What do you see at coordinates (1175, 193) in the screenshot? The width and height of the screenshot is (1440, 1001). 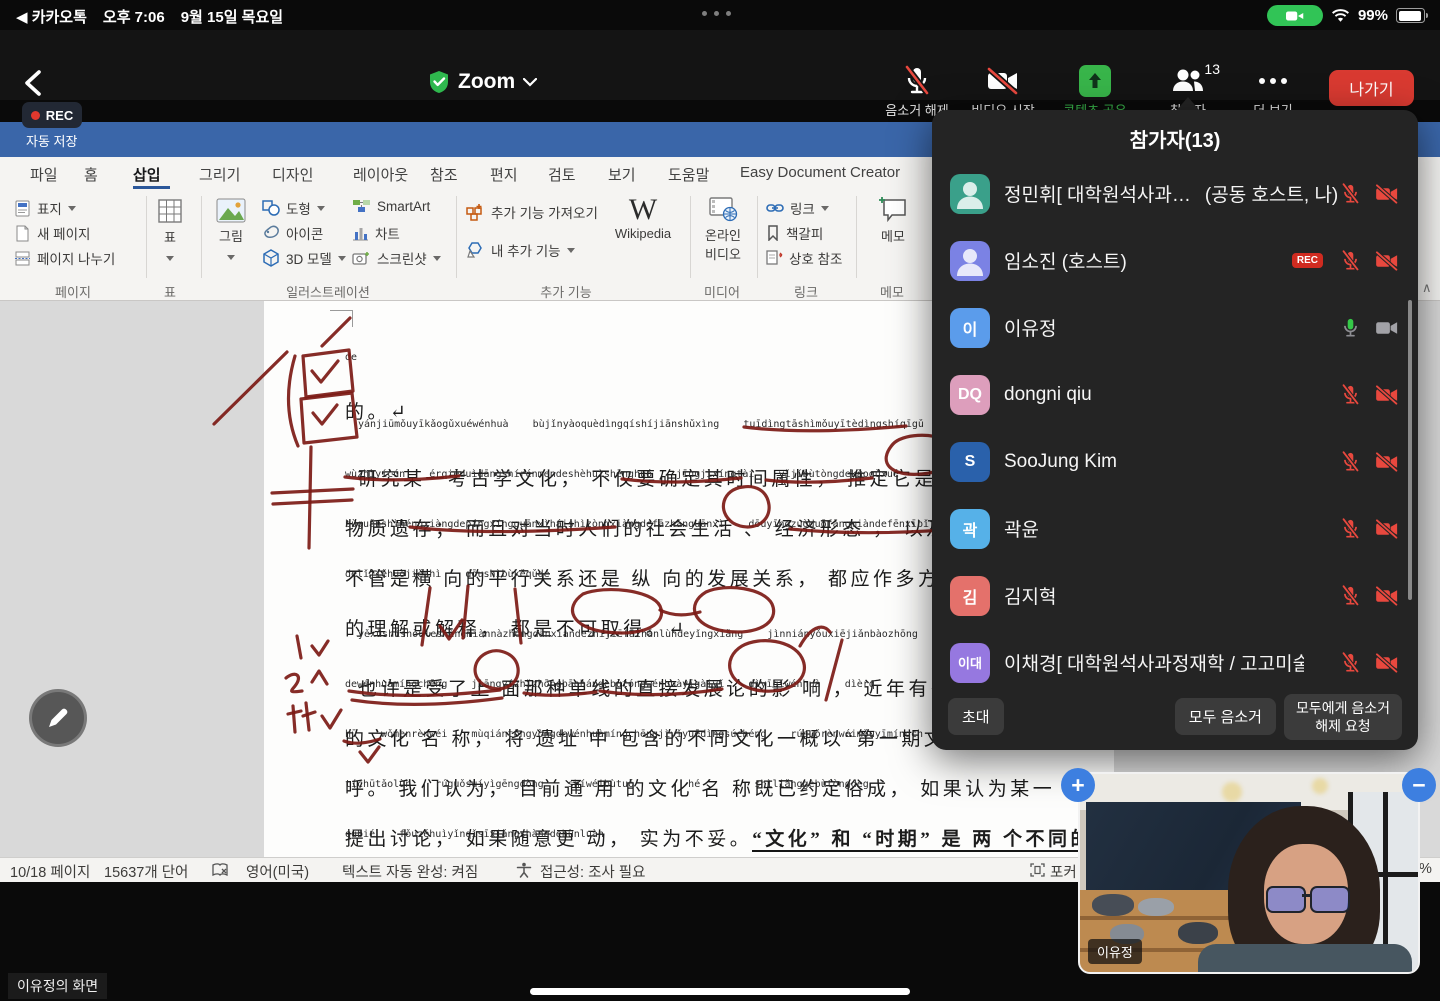 I see `participant-row: 정민휘[ 대학원석사과… (공동 호스트, 나)` at bounding box center [1175, 193].